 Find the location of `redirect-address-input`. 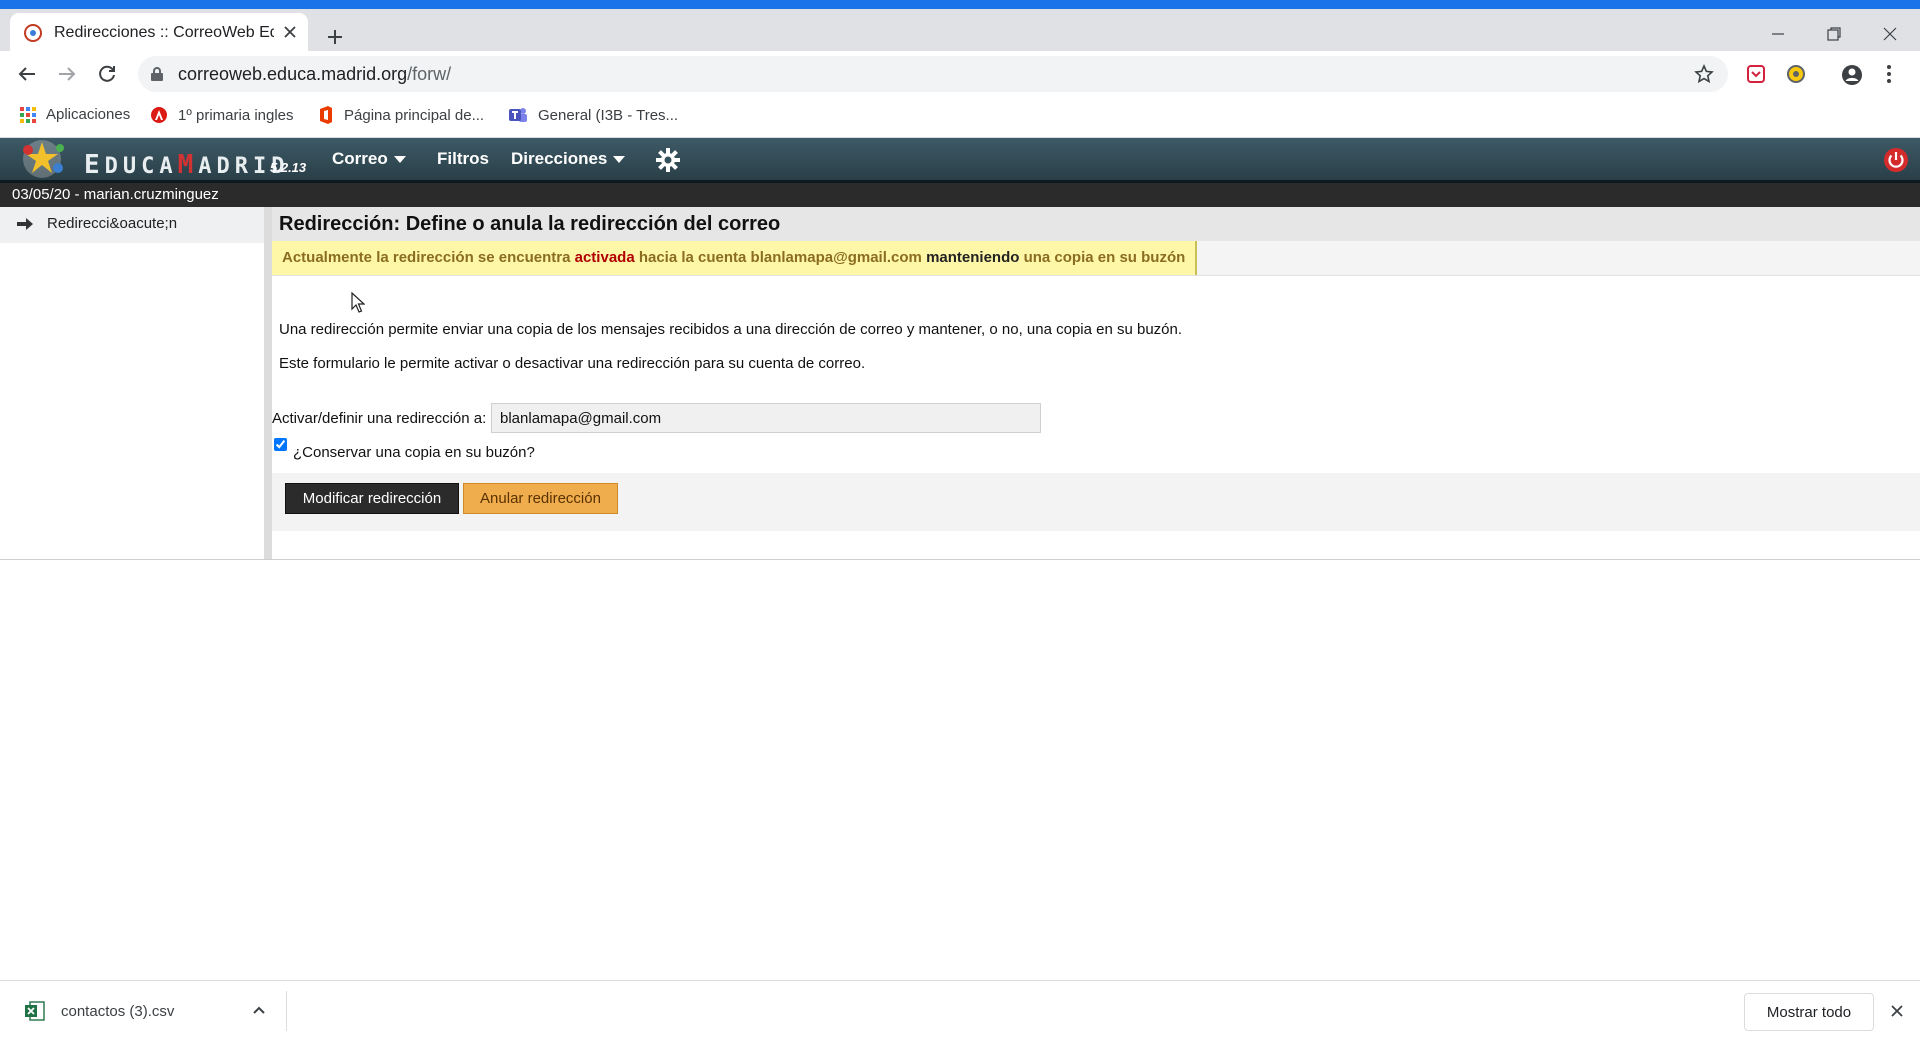

redirect-address-input is located at coordinates (766, 418).